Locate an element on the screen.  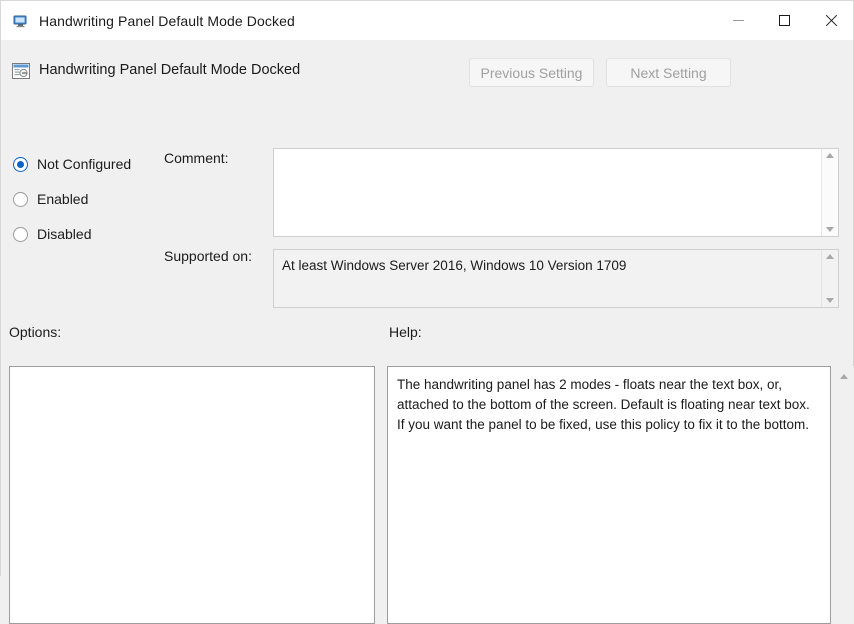
close-icon is located at coordinates (830, 20).